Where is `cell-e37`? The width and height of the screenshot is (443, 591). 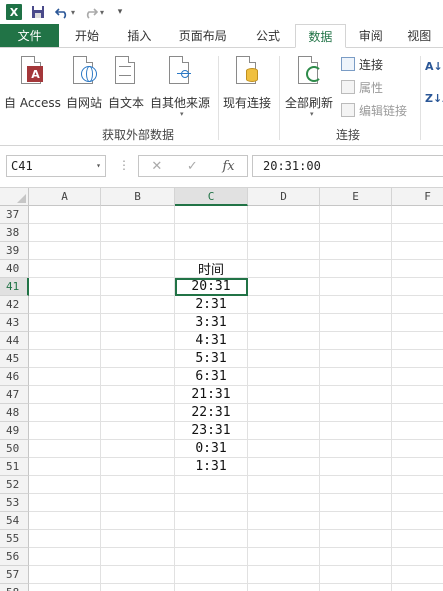
cell-e37 is located at coordinates (356, 215).